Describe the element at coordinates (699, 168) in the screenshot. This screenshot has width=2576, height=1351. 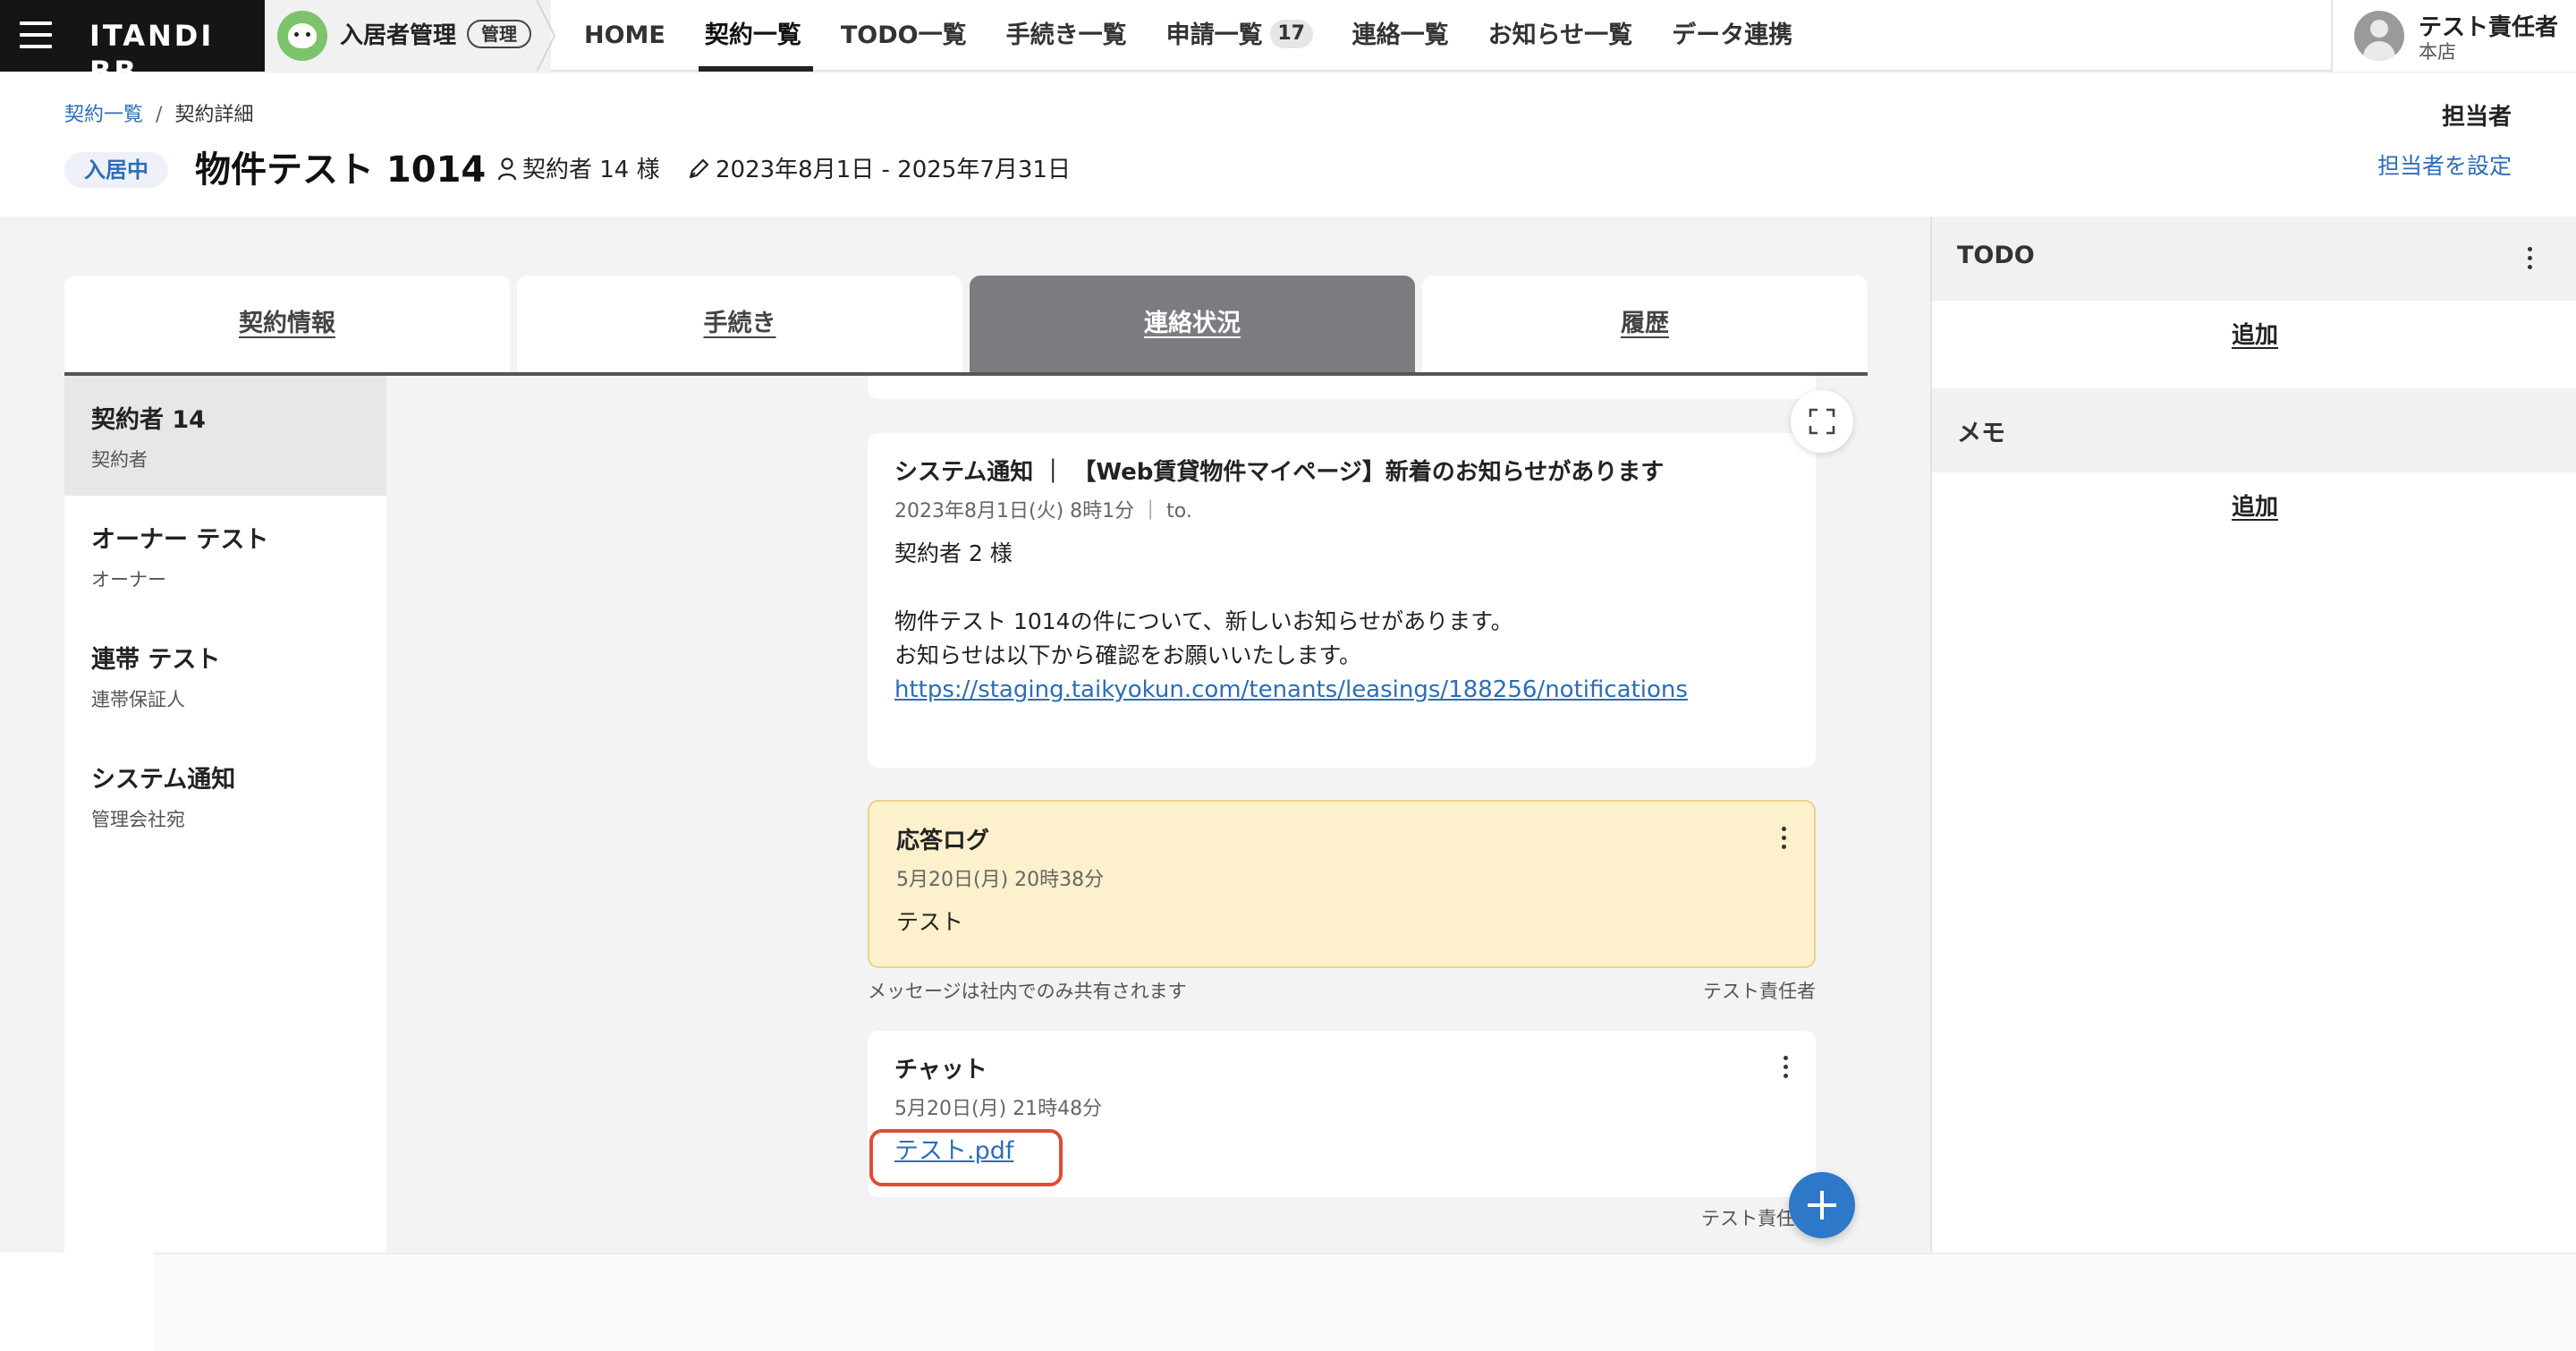
I see `pen-icon` at that location.